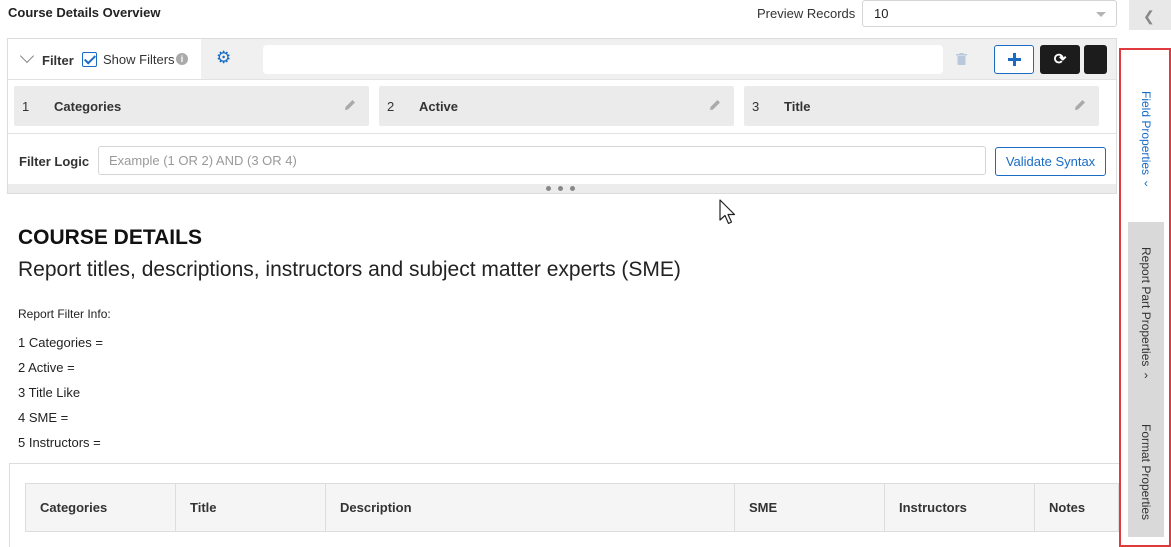  What do you see at coordinates (1060, 59) in the screenshot?
I see `refresh-button: ⟳` at bounding box center [1060, 59].